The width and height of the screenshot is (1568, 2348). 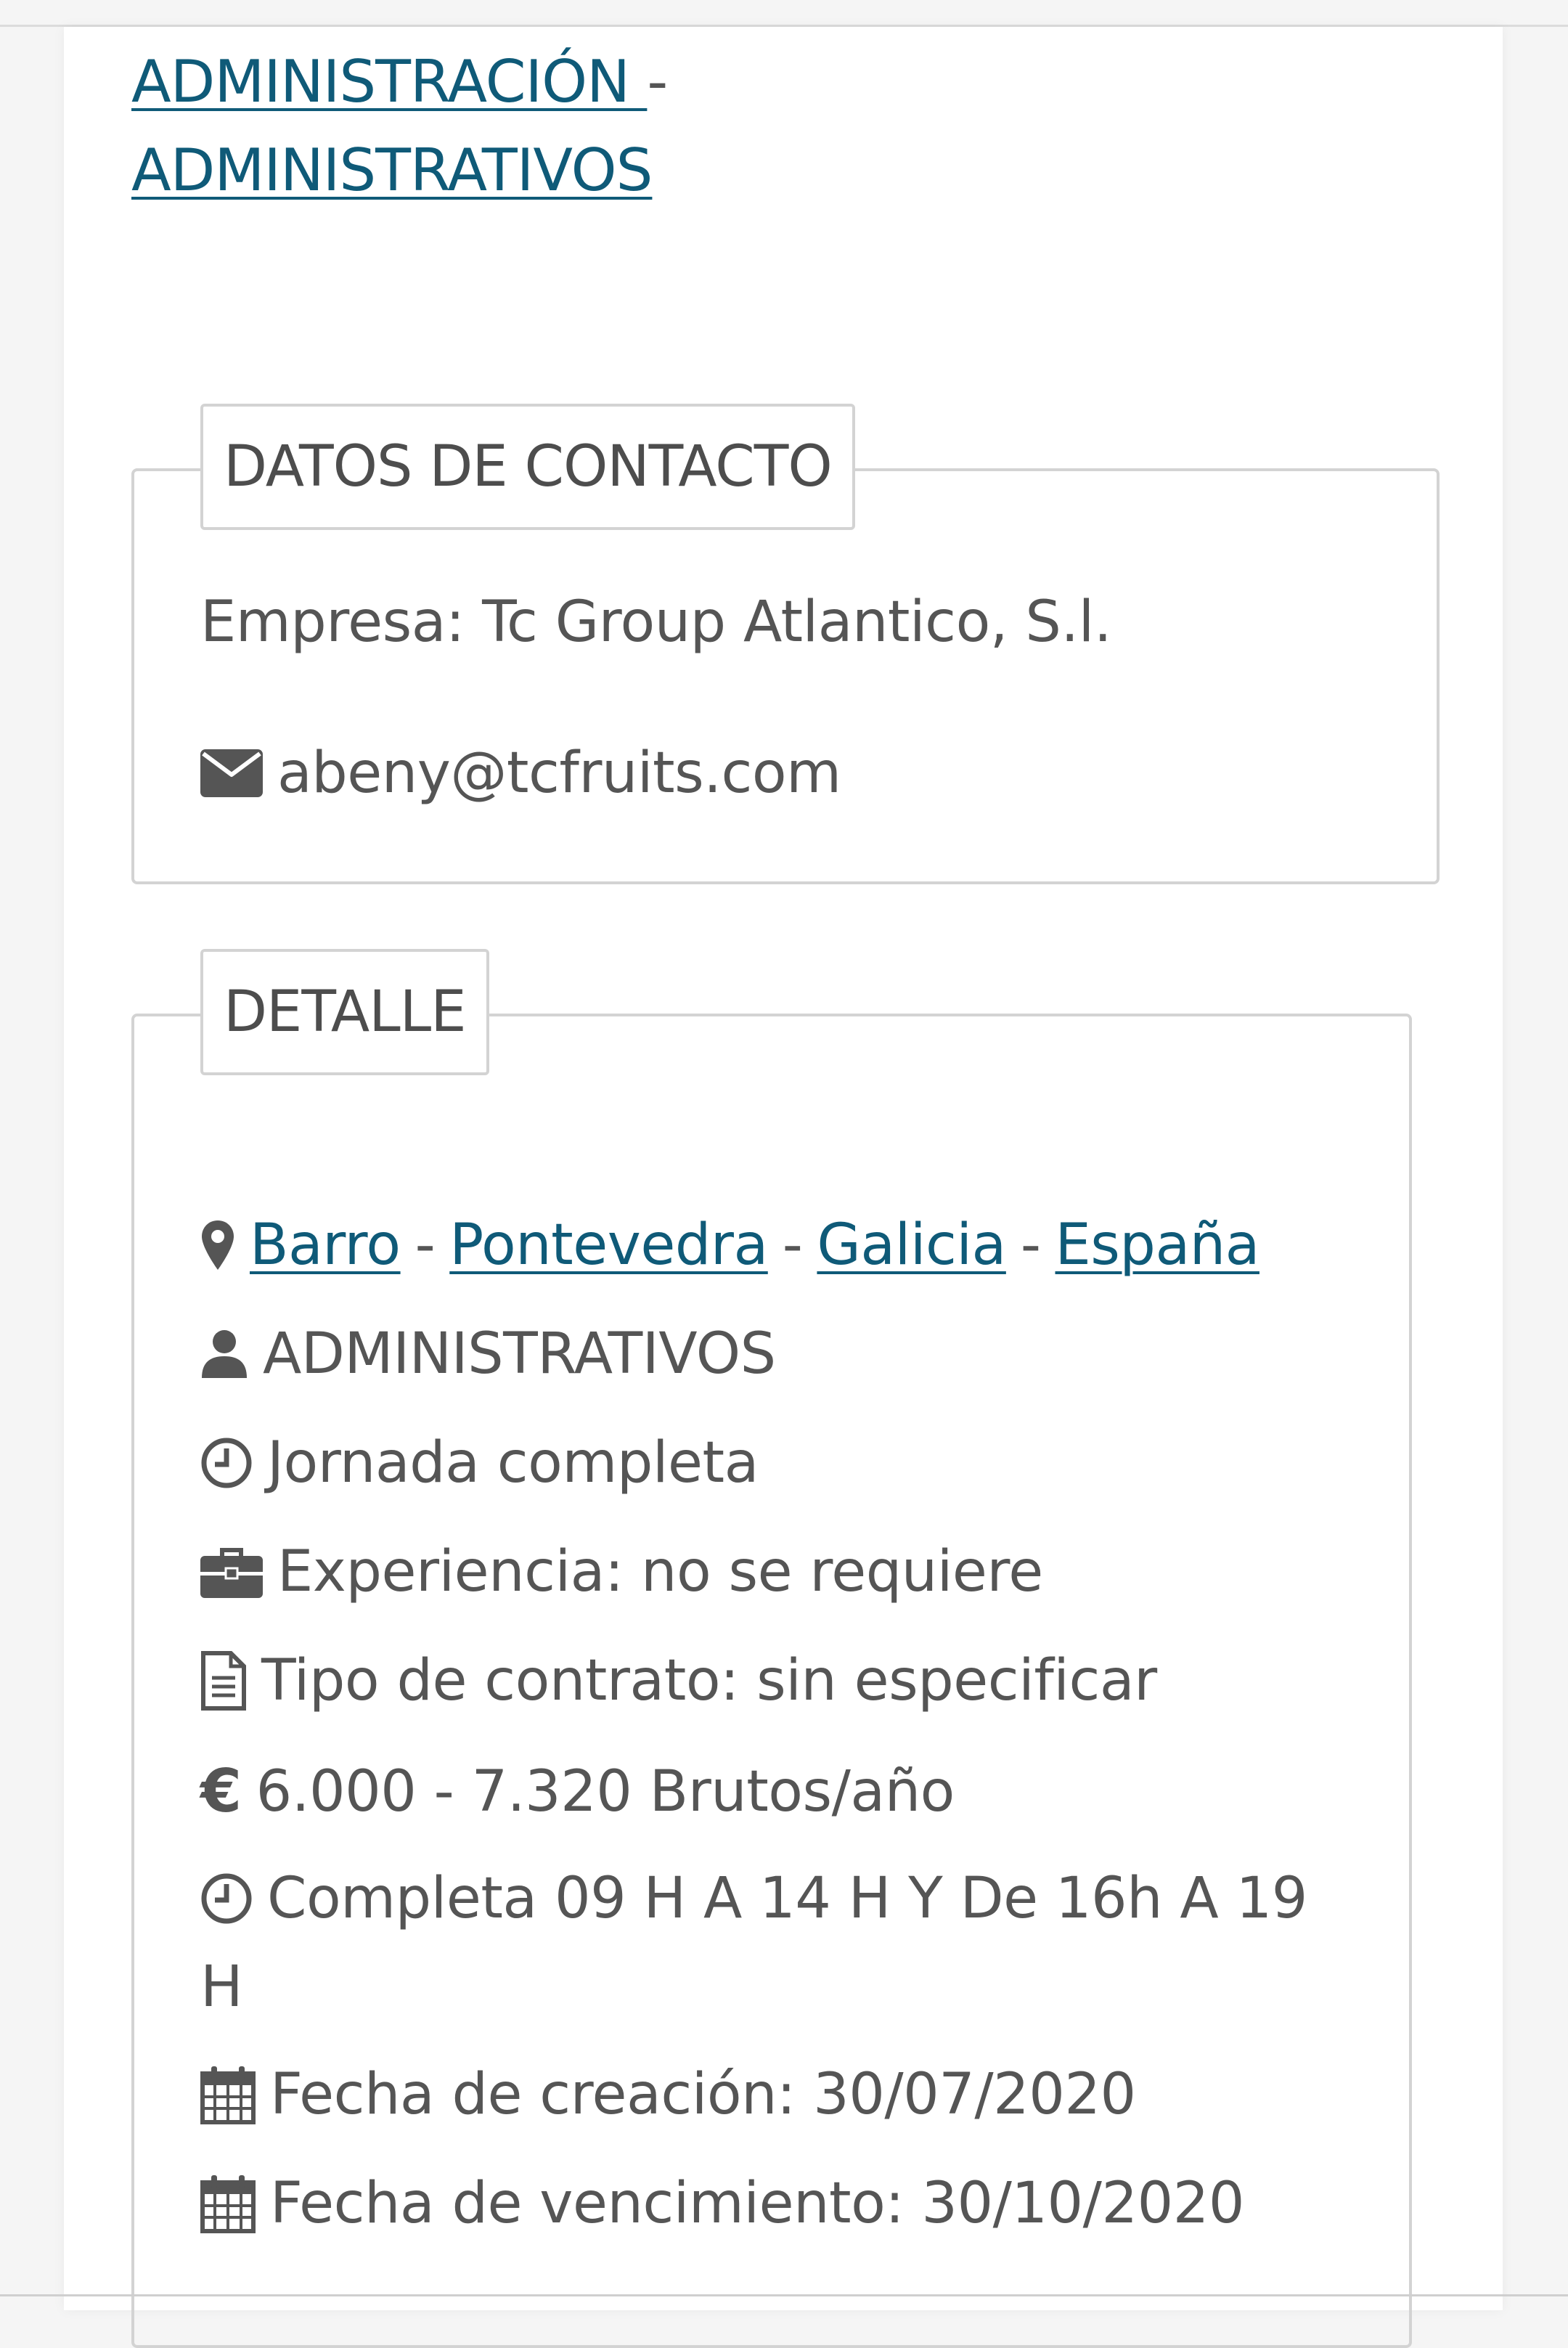 I want to click on created-date-line: Fecha de creación: 30/07/2020, so click(x=668, y=2094).